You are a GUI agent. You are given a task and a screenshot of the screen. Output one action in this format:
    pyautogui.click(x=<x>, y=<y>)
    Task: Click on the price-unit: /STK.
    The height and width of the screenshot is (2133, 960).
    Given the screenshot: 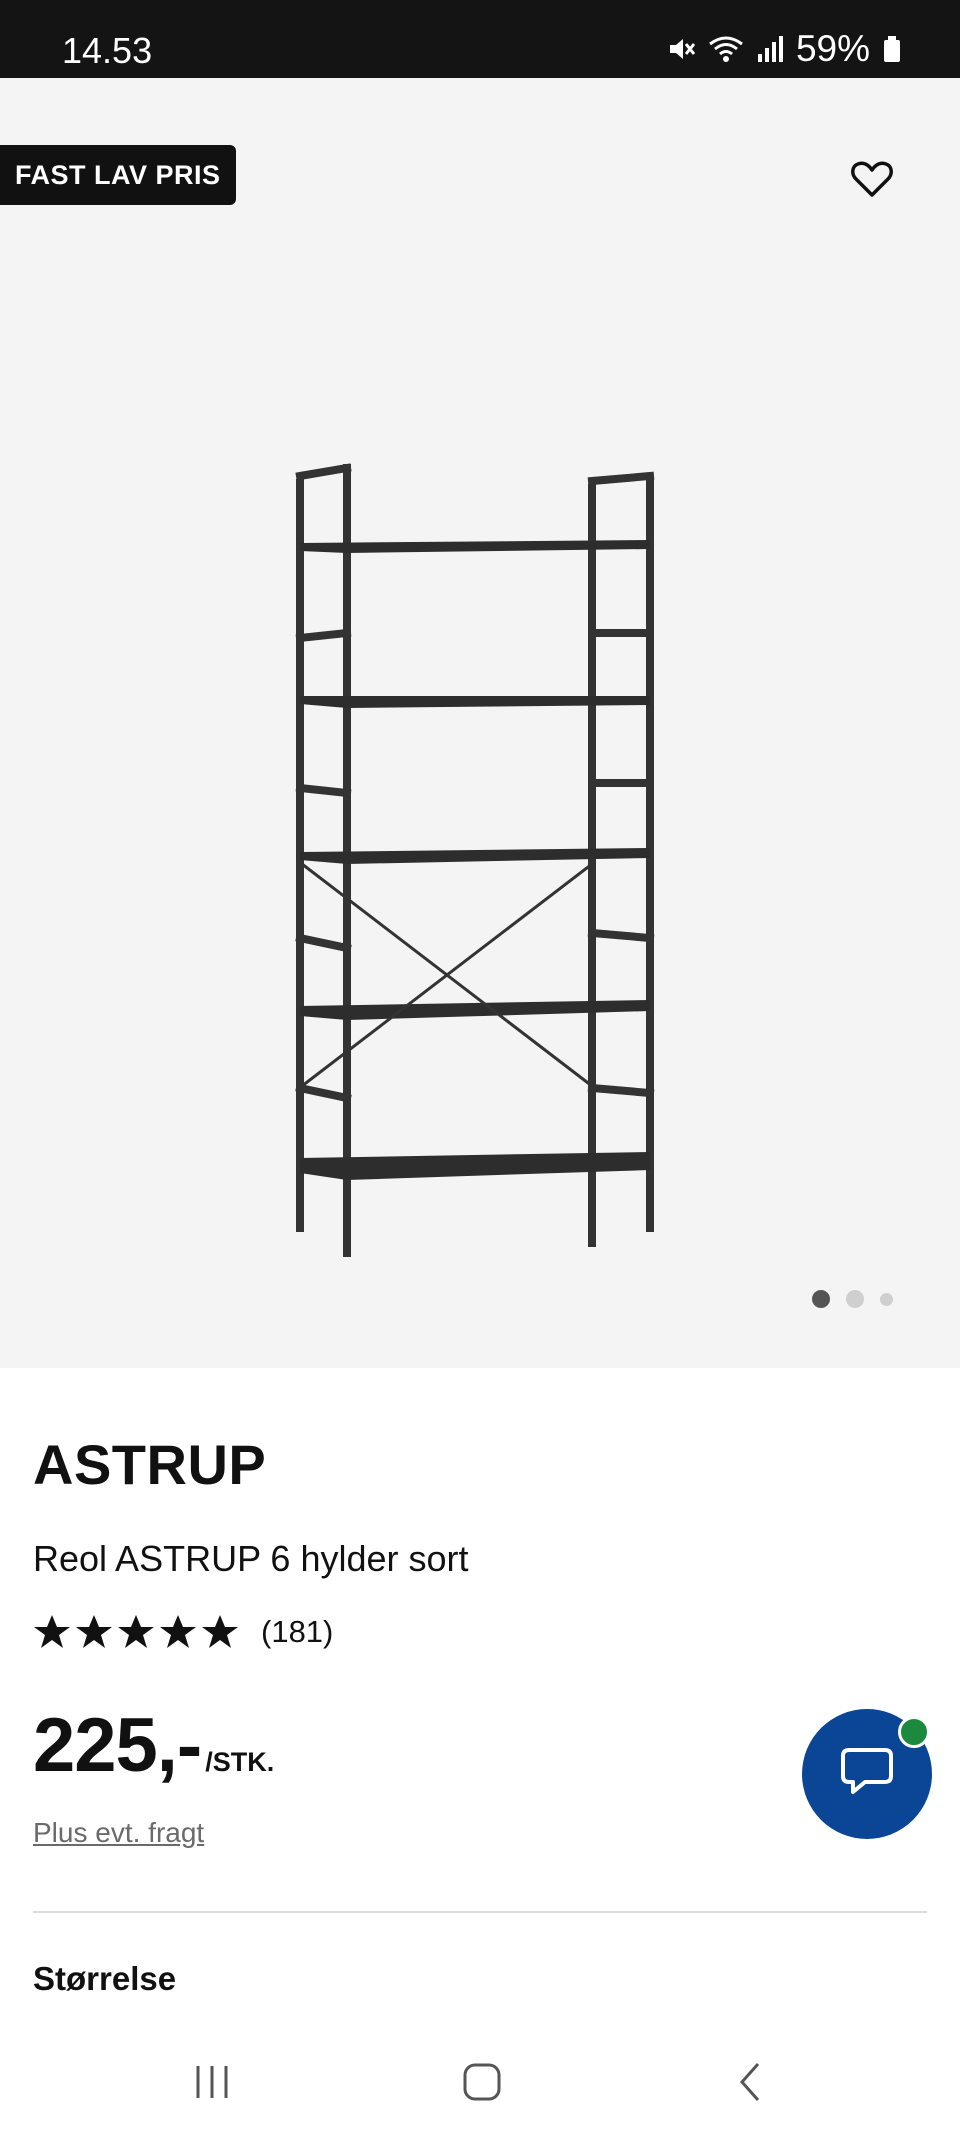 What is the action you would take?
    pyautogui.click(x=240, y=1762)
    